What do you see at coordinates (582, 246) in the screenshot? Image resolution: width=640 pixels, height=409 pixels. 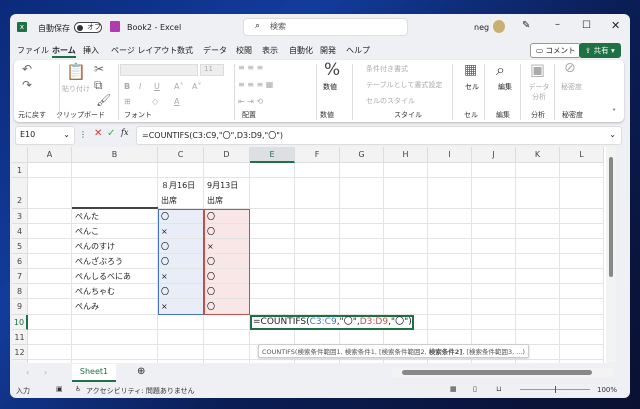 I see `cell-l5` at bounding box center [582, 246].